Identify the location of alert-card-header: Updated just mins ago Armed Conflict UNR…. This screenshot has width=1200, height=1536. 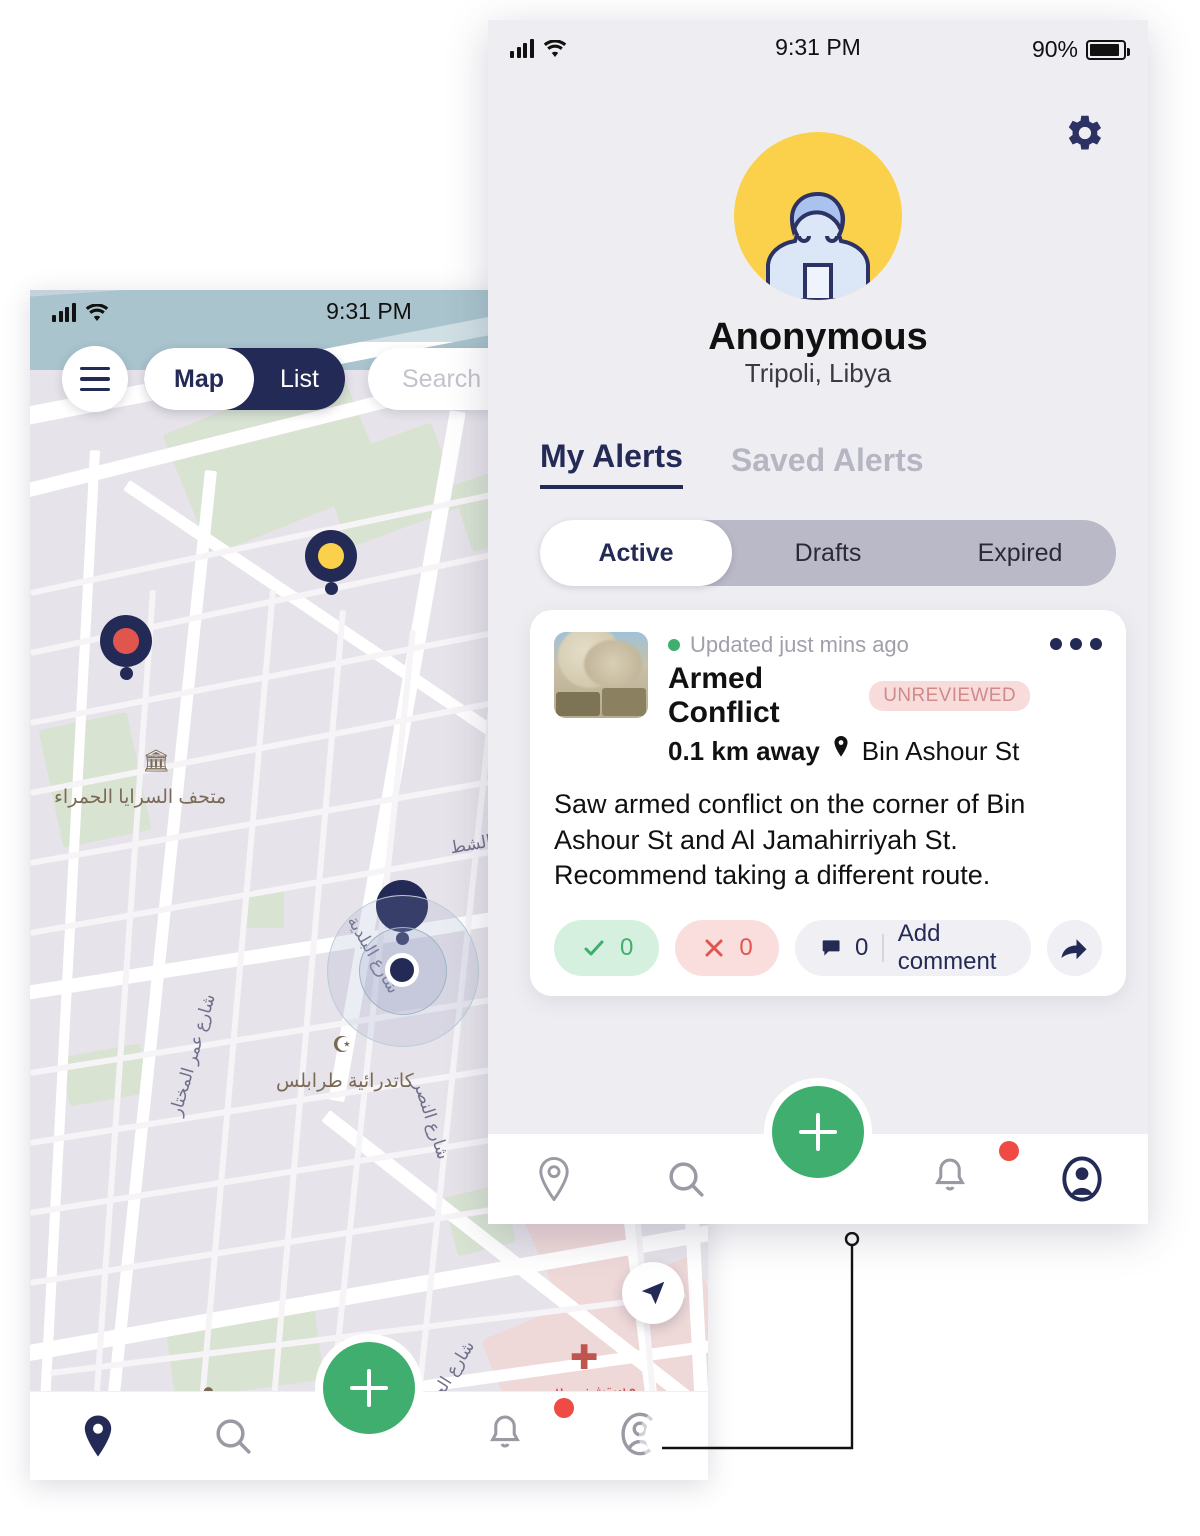
(828, 699).